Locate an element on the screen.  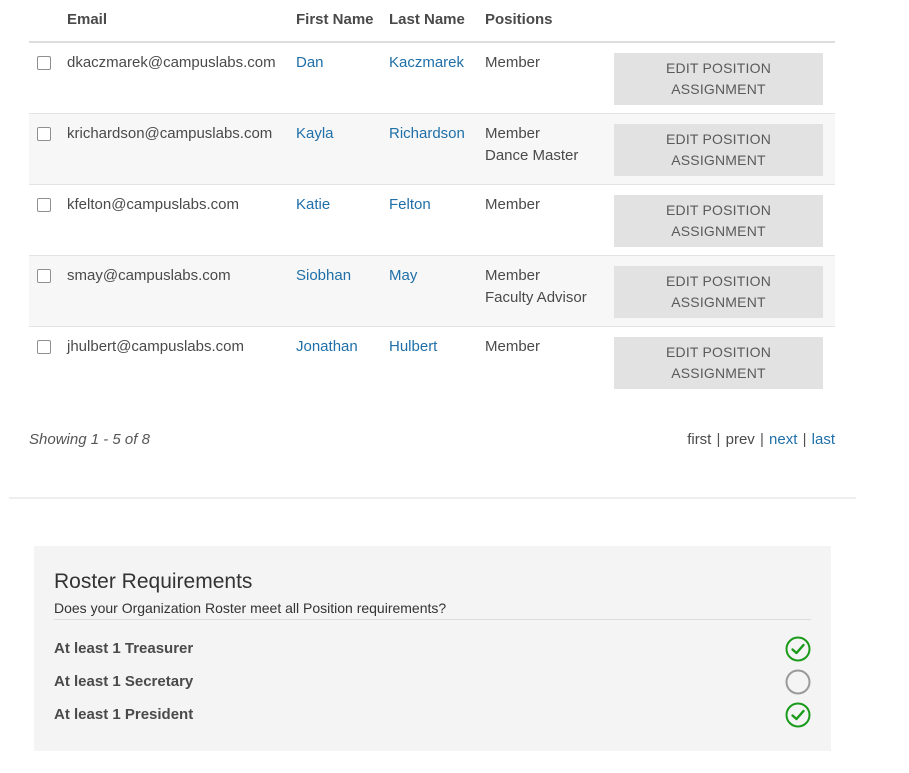
showing-count: Showing 1 - 5 of 8 is located at coordinates (89, 439).